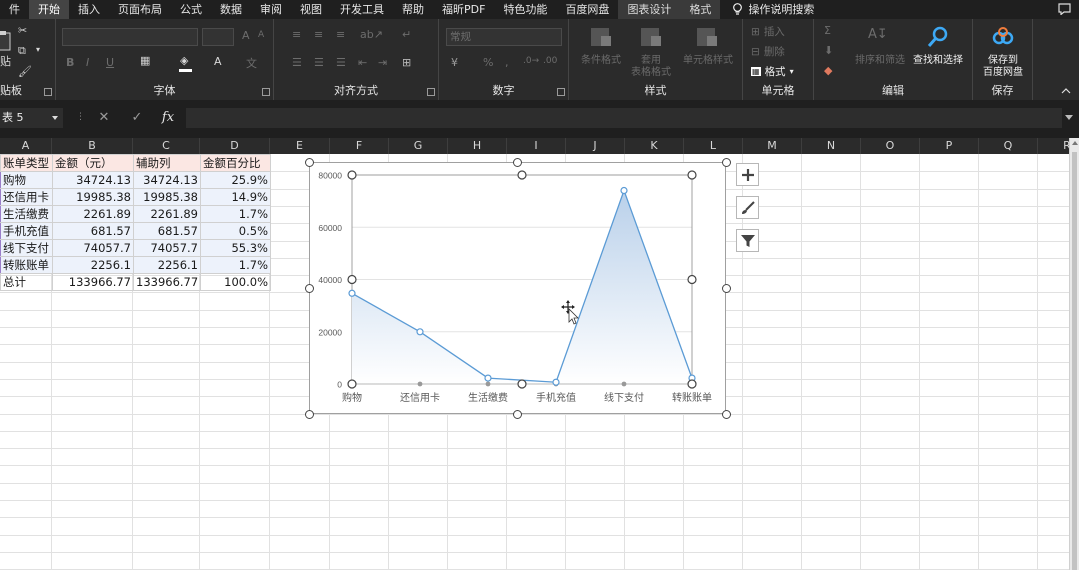 The image size is (1079, 570). Describe the element at coordinates (1003, 61) in the screenshot. I see `save-to-label-1: 保存到` at that location.